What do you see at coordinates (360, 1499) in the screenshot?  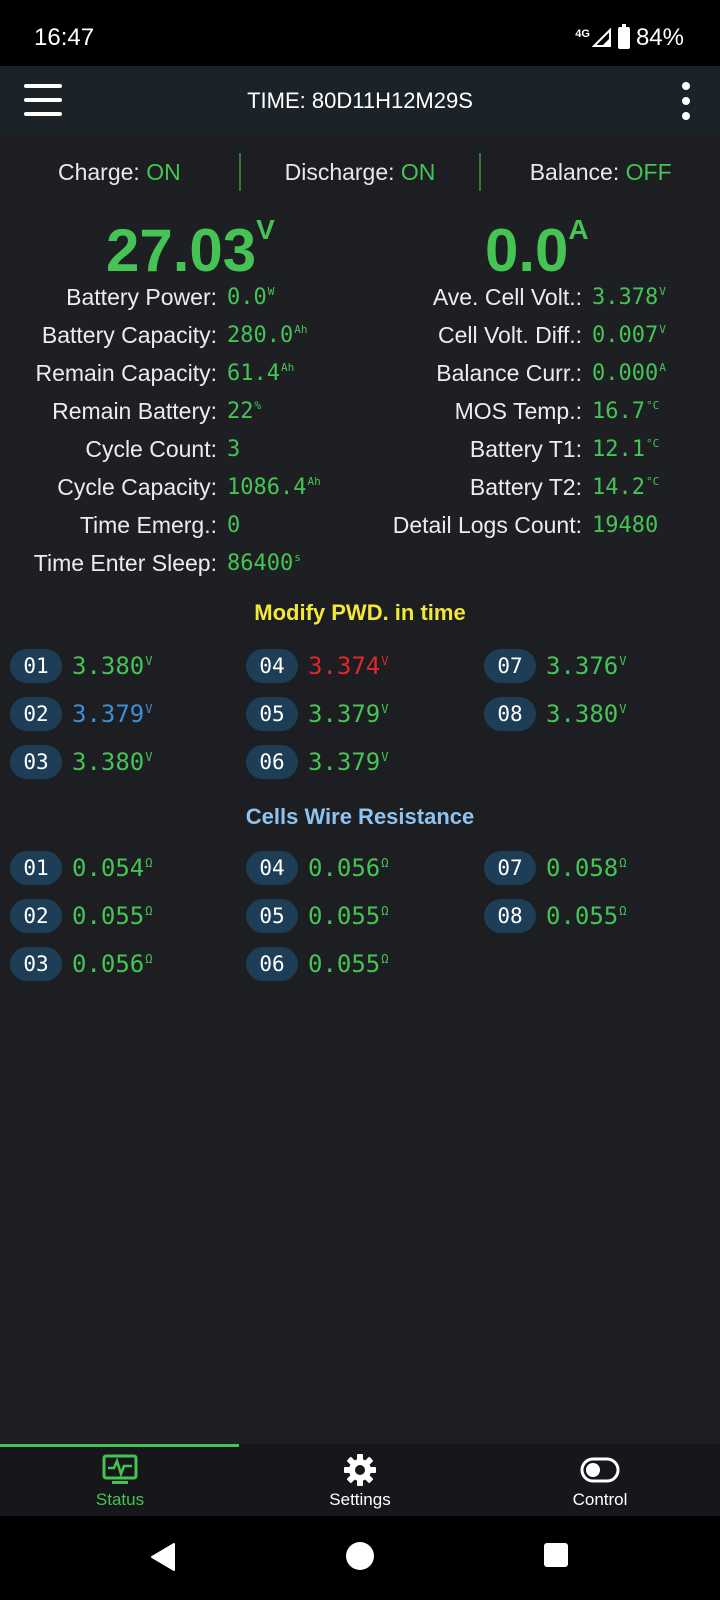 I see `tab-label: Settings` at bounding box center [360, 1499].